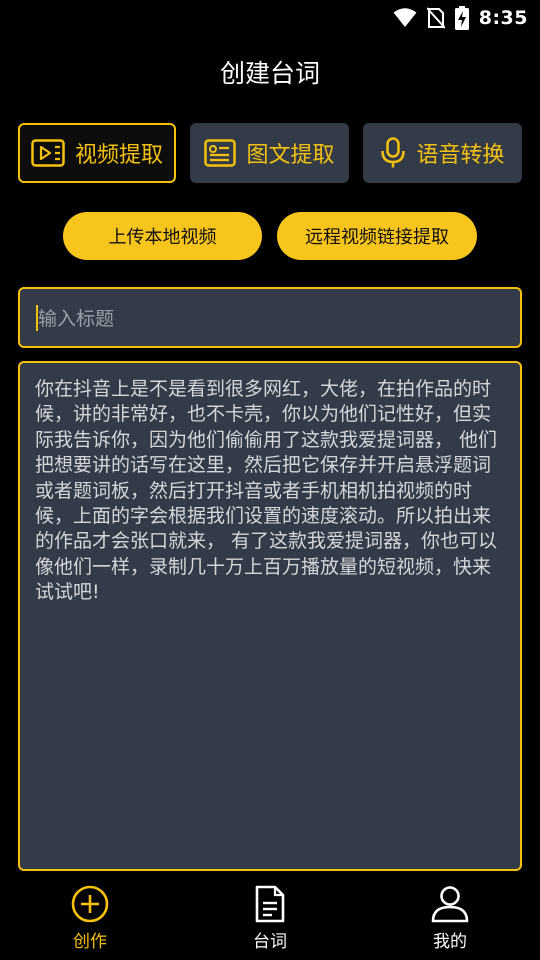 The width and height of the screenshot is (540, 960). I want to click on nav-label: 台词, so click(270, 942).